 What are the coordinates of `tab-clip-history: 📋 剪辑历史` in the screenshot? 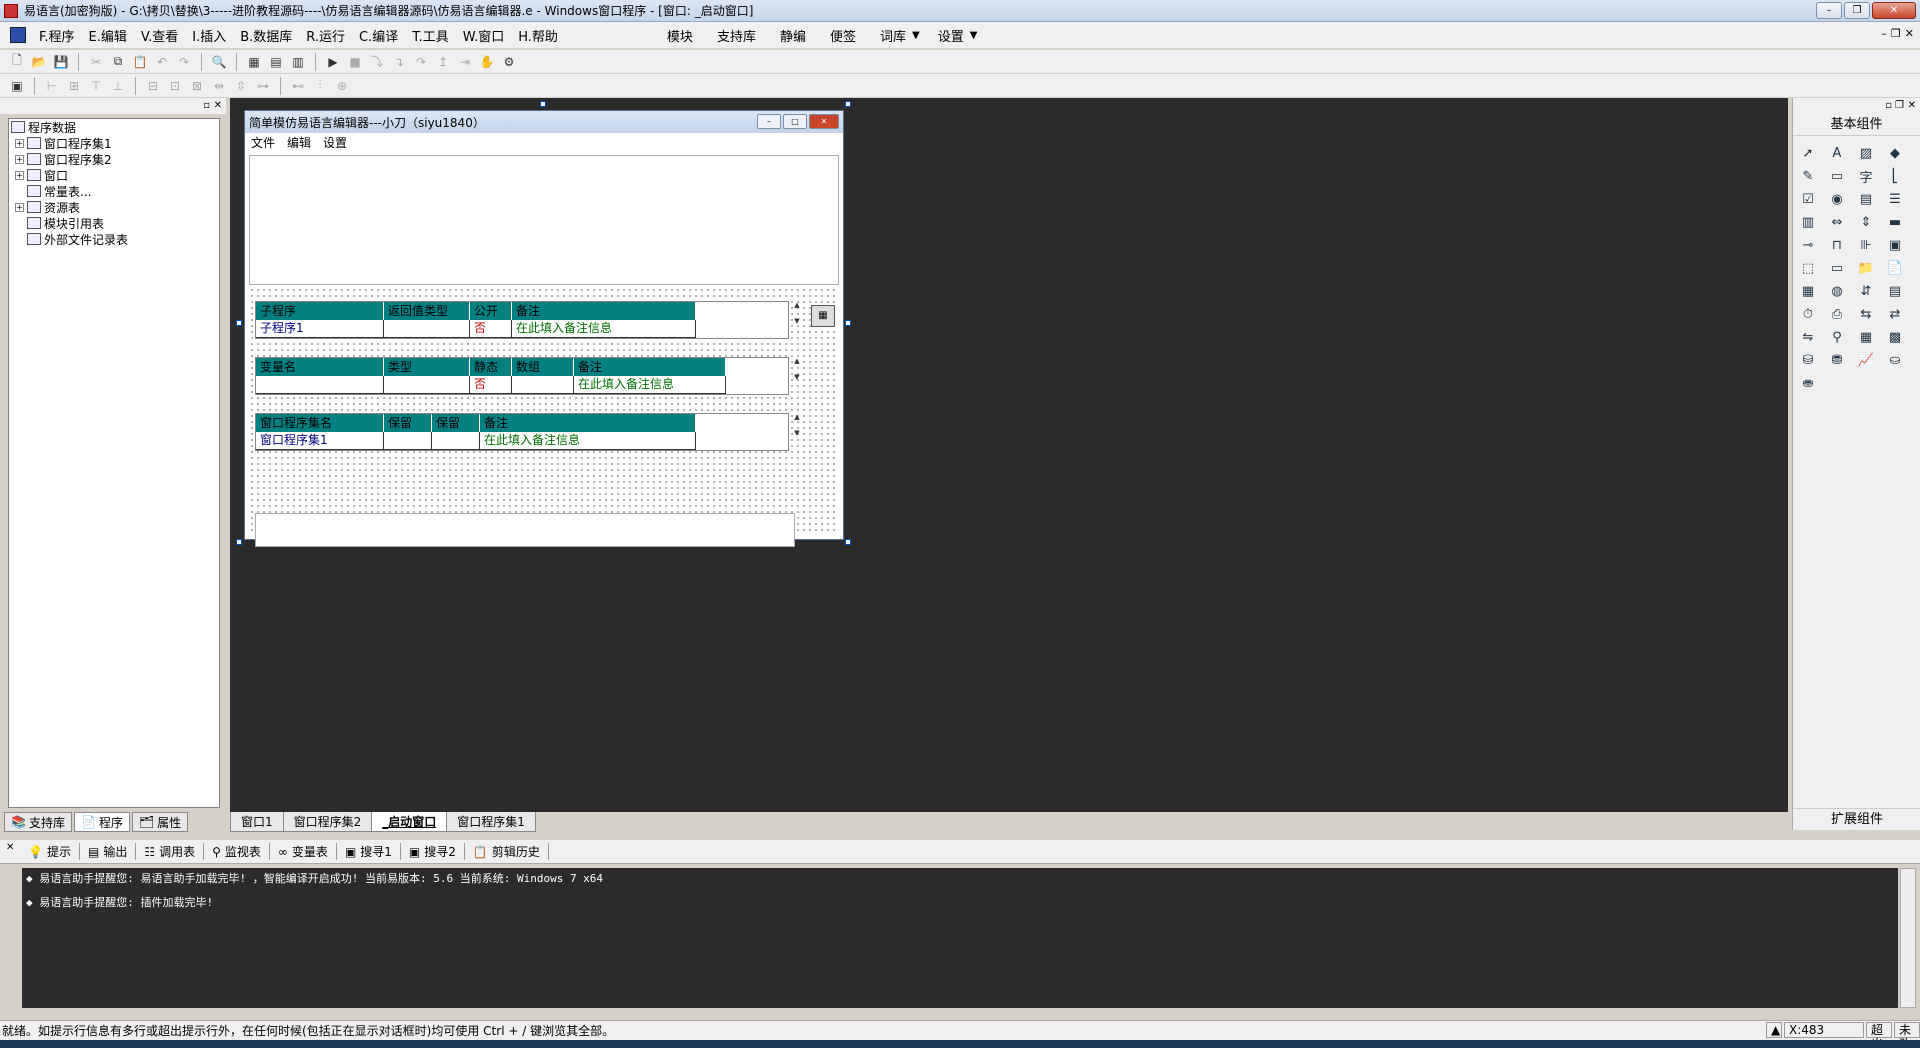 It's located at (507, 851).